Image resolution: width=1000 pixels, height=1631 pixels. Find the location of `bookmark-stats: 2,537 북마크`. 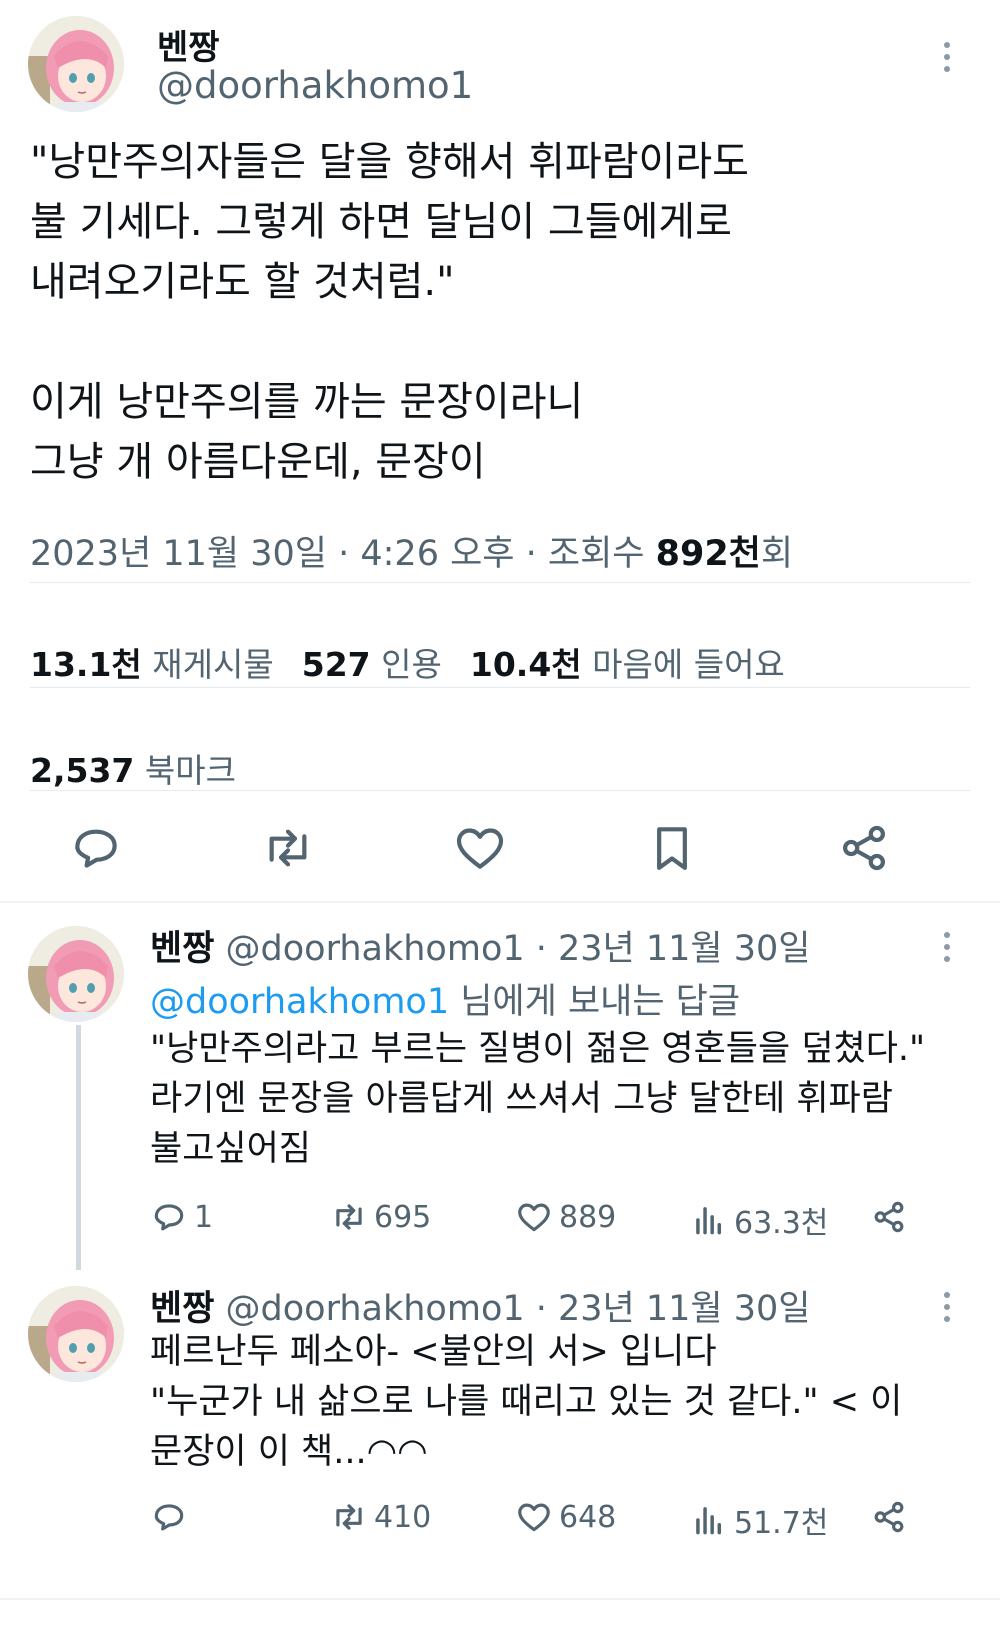

bookmark-stats: 2,537 북마크 is located at coordinates (133, 768).